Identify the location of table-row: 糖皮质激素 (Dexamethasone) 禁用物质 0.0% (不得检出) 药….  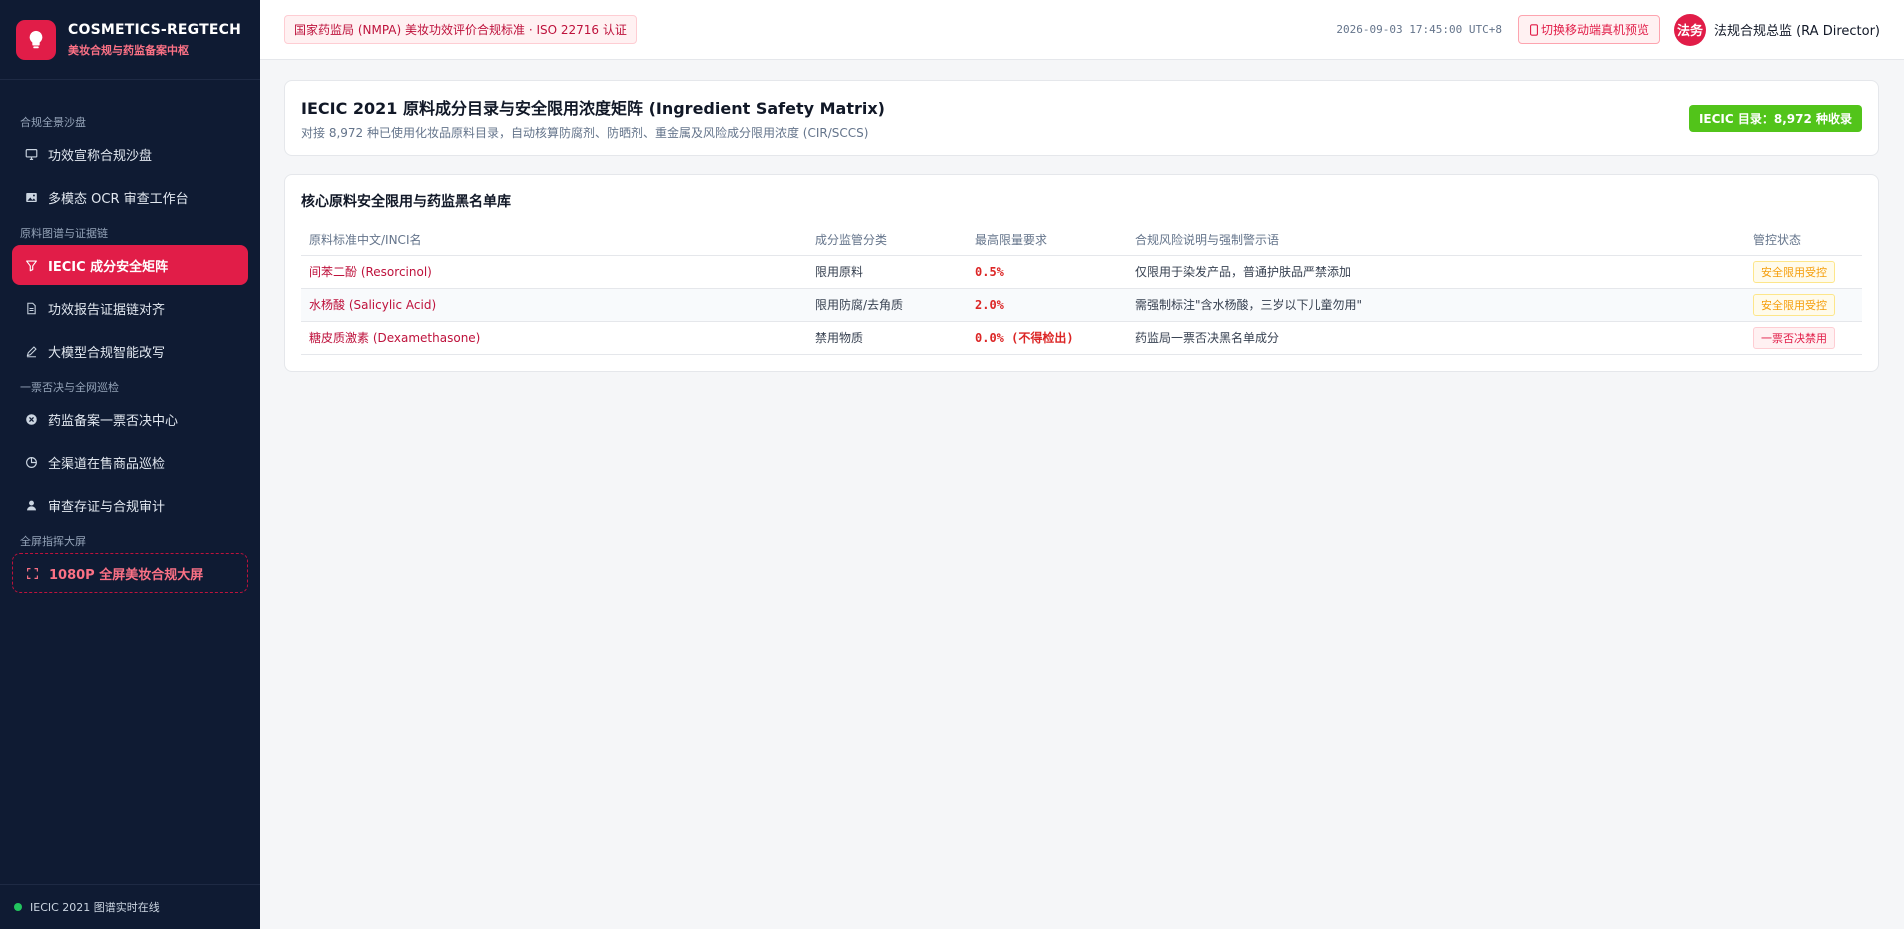
(1081, 338).